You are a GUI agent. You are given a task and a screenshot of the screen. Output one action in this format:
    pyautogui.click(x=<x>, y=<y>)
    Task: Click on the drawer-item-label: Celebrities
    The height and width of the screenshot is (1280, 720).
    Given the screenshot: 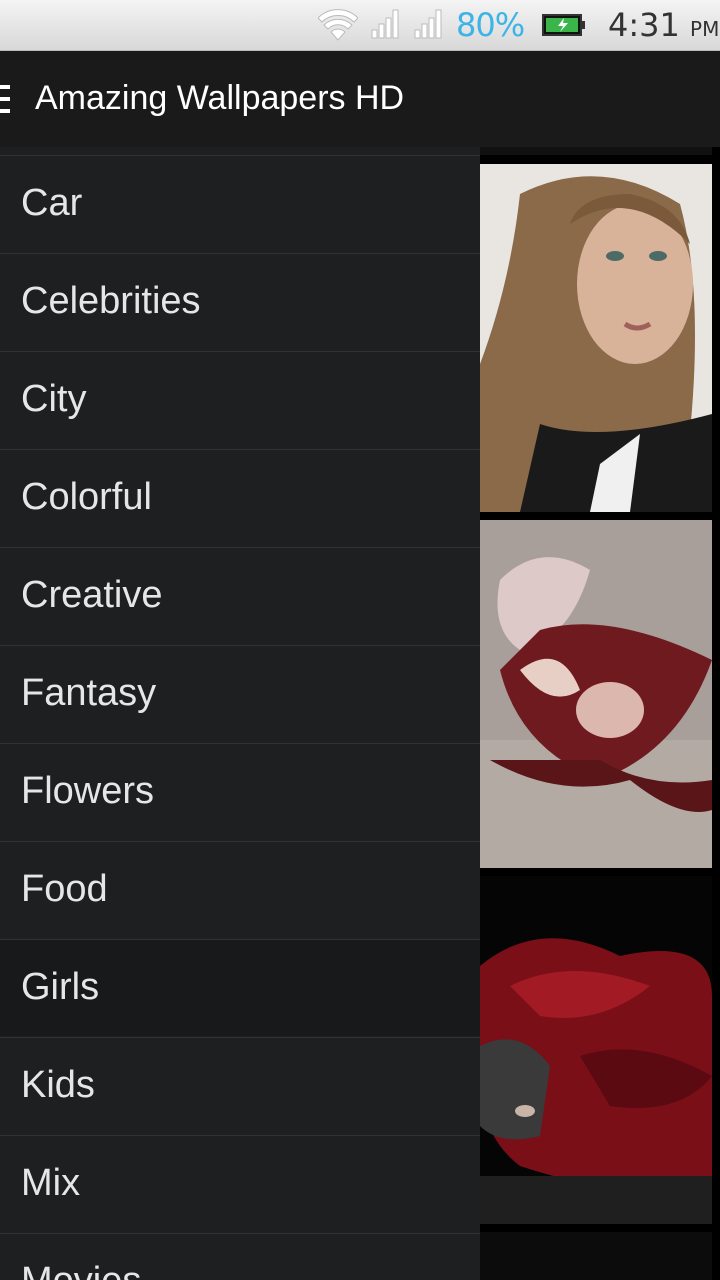 What is the action you would take?
    pyautogui.click(x=111, y=301)
    